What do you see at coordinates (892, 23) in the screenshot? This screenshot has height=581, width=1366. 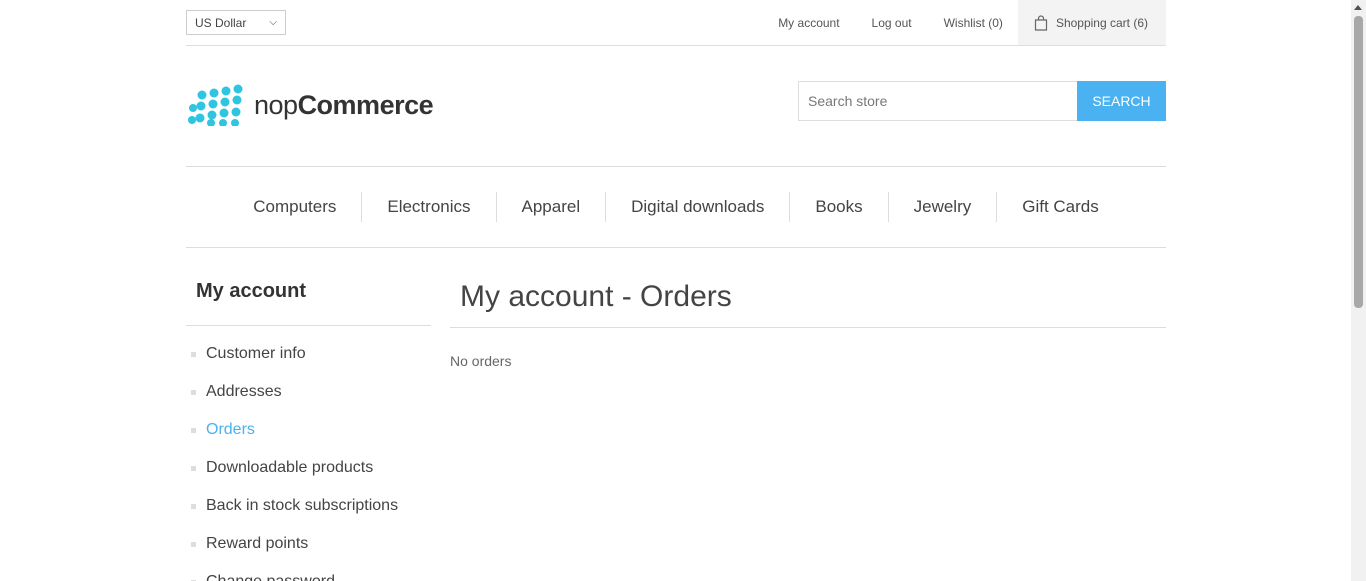 I see `log-out-link: Log out` at bounding box center [892, 23].